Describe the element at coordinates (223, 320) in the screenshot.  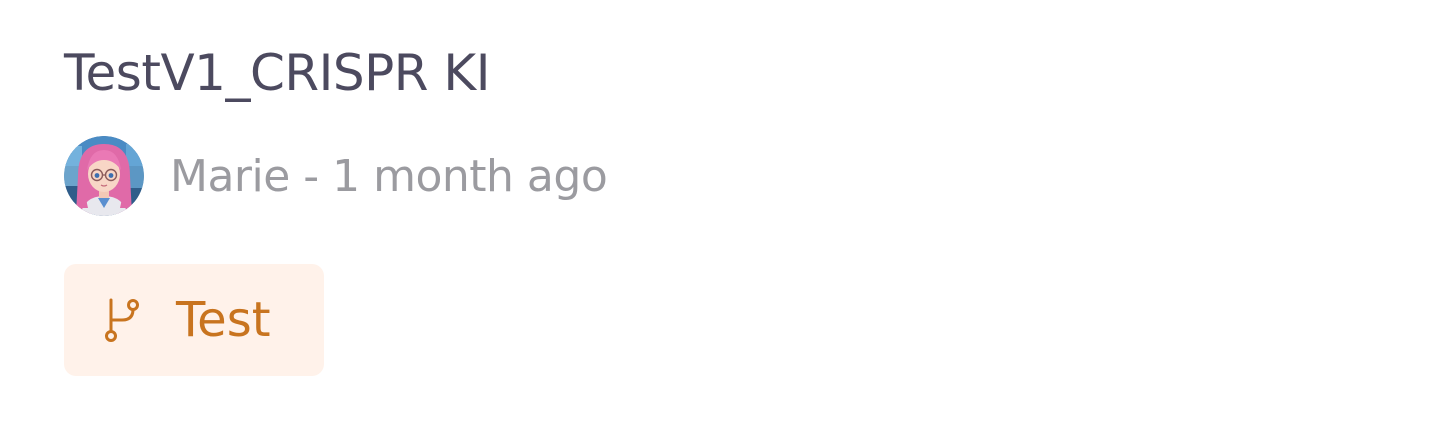
I see `branch-label: Test` at that location.